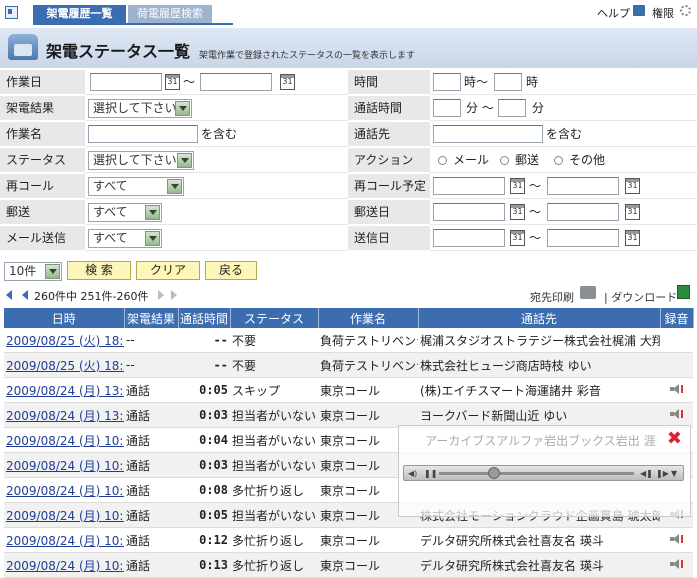  What do you see at coordinates (348, 187) in the screenshot?
I see `form-row-recall: 再コール すべて 再コール予定 31 ～ 31` at bounding box center [348, 187].